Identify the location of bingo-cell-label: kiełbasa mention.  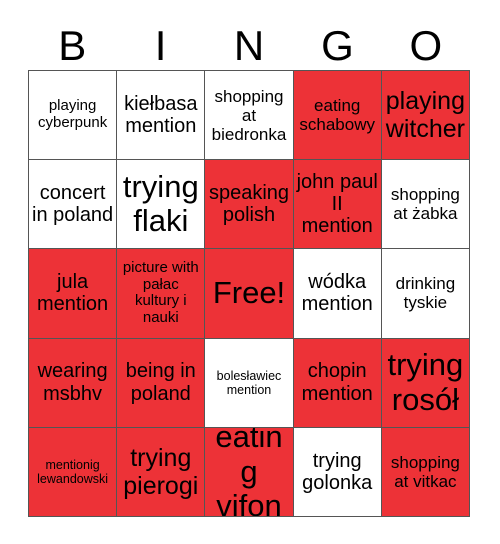
(161, 115).